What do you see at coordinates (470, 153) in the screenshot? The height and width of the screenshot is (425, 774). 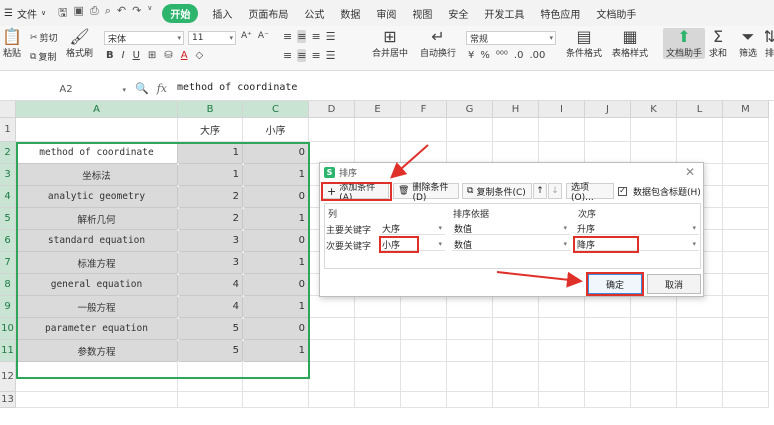 I see `cell-g2` at bounding box center [470, 153].